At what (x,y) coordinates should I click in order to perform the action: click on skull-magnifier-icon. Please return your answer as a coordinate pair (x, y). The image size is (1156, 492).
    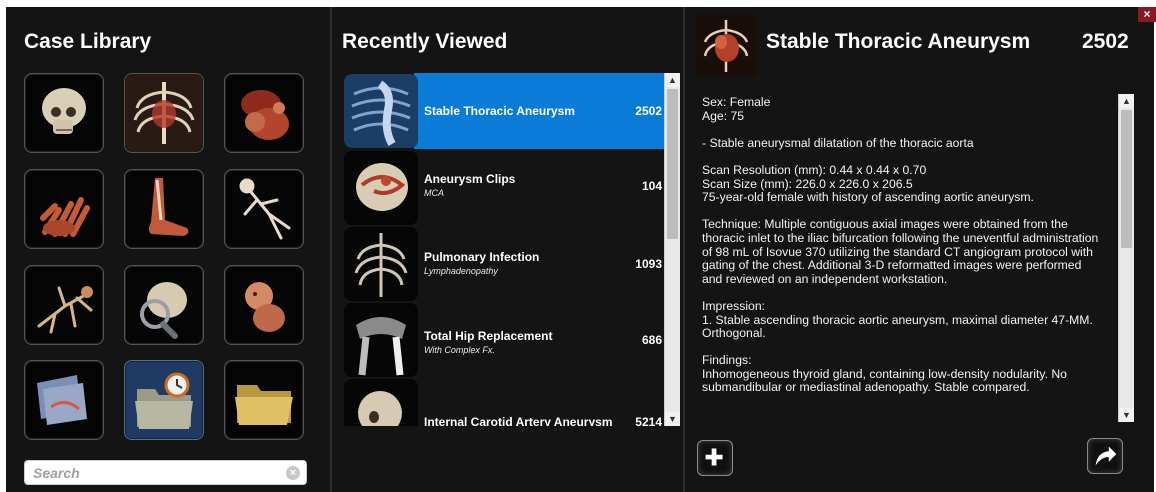
    Looking at the image, I should click on (163, 310).